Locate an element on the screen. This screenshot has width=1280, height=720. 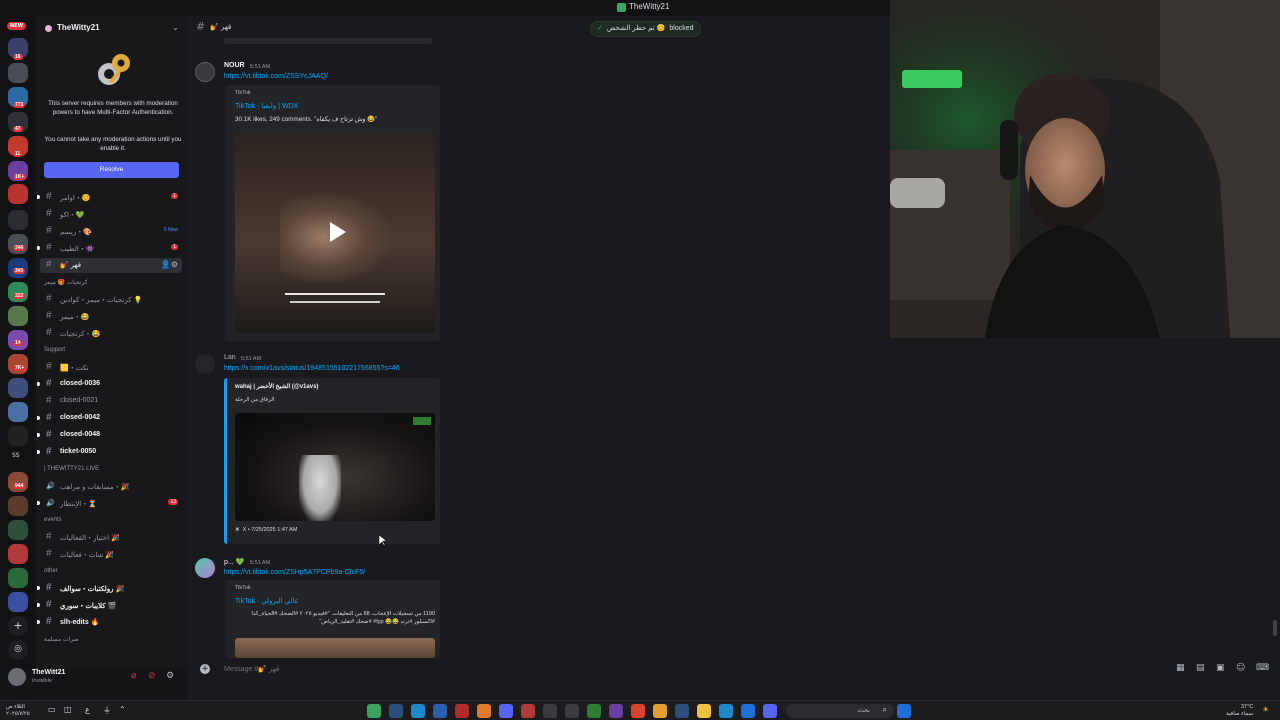
gear-icon: ⚙ is located at coordinates (170, 676).